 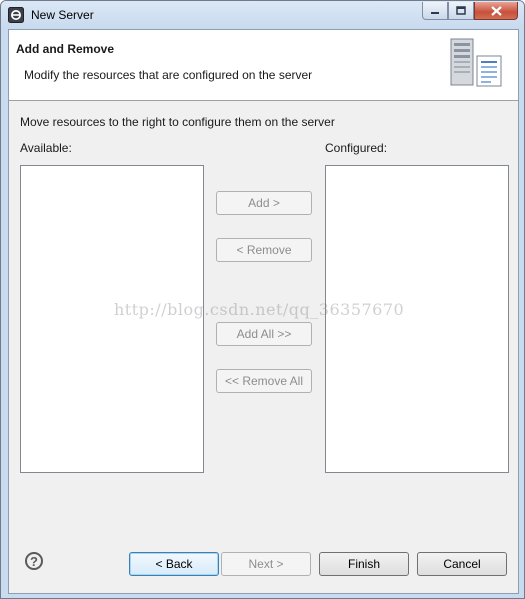 What do you see at coordinates (16, 15) in the screenshot?
I see `eclipse-app-icon` at bounding box center [16, 15].